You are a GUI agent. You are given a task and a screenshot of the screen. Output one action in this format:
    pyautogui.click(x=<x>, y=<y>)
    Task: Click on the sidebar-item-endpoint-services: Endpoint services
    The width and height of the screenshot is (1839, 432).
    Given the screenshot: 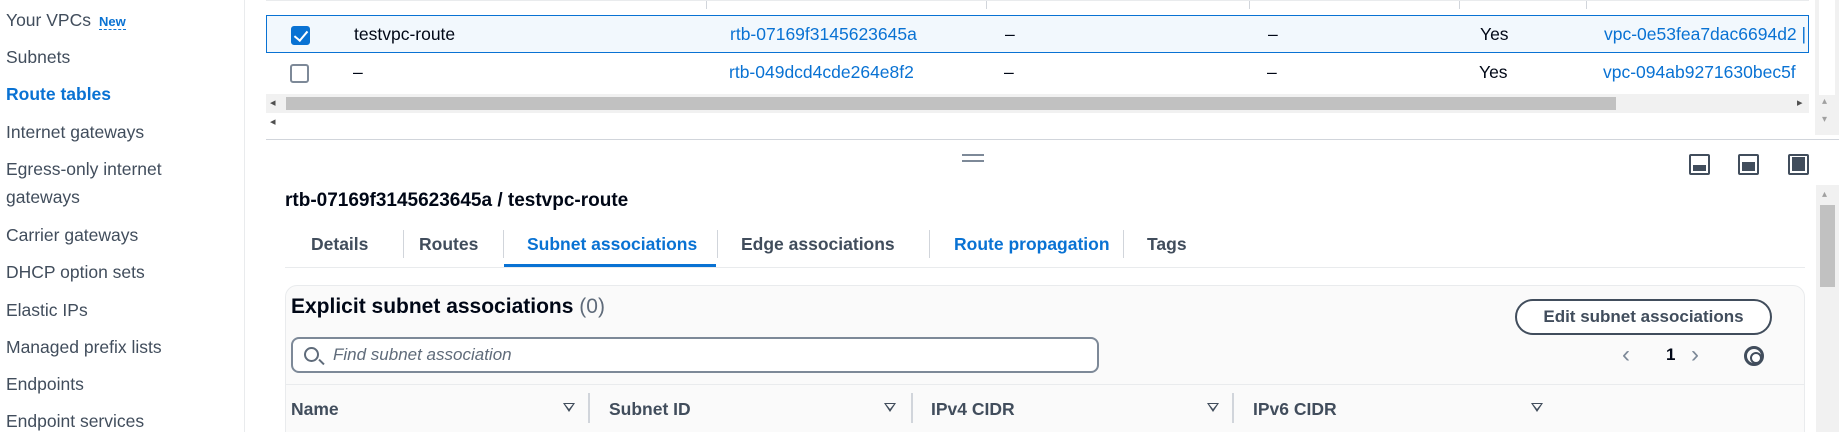 What is the action you would take?
    pyautogui.click(x=75, y=419)
    